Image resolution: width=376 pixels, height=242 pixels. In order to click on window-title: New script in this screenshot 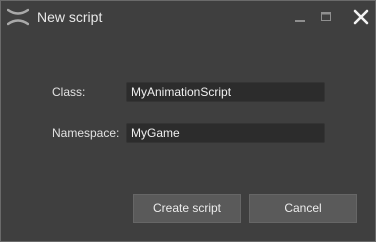, I will do `click(70, 17)`.